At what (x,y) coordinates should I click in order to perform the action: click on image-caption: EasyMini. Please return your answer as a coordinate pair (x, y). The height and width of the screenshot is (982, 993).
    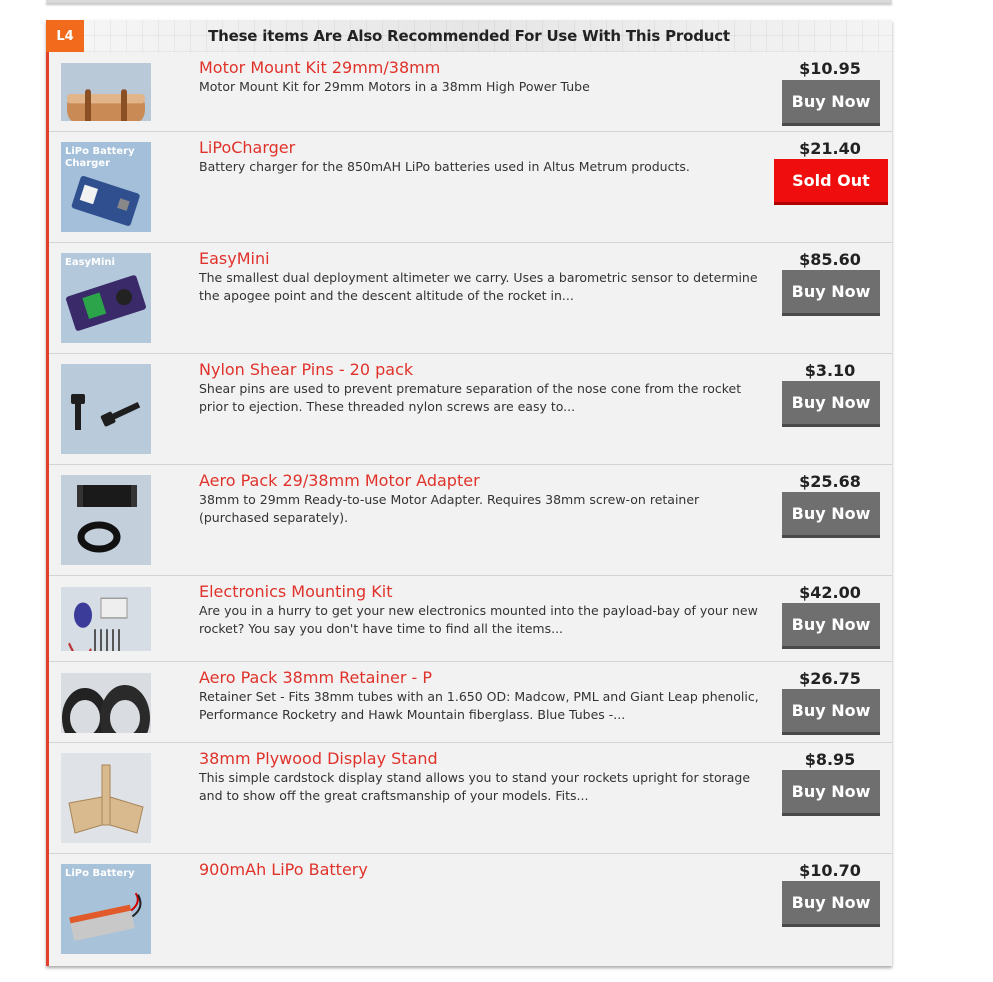
    Looking at the image, I should click on (90, 262).